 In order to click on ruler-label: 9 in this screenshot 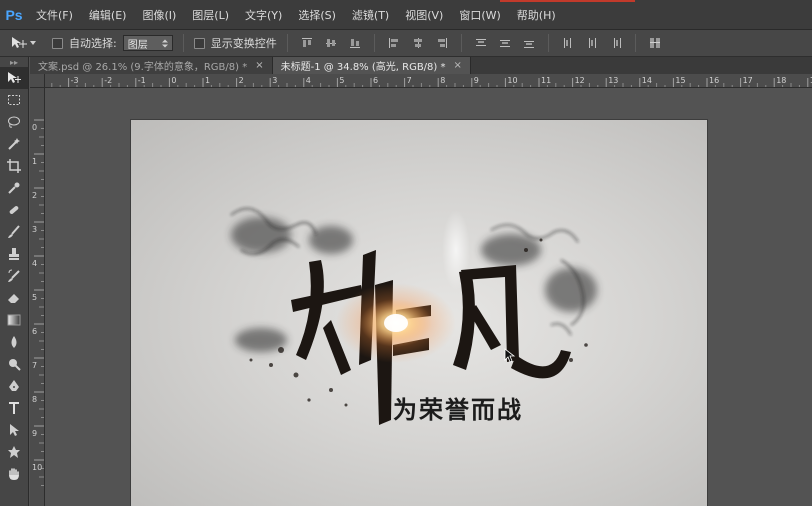, I will do `click(476, 80)`.